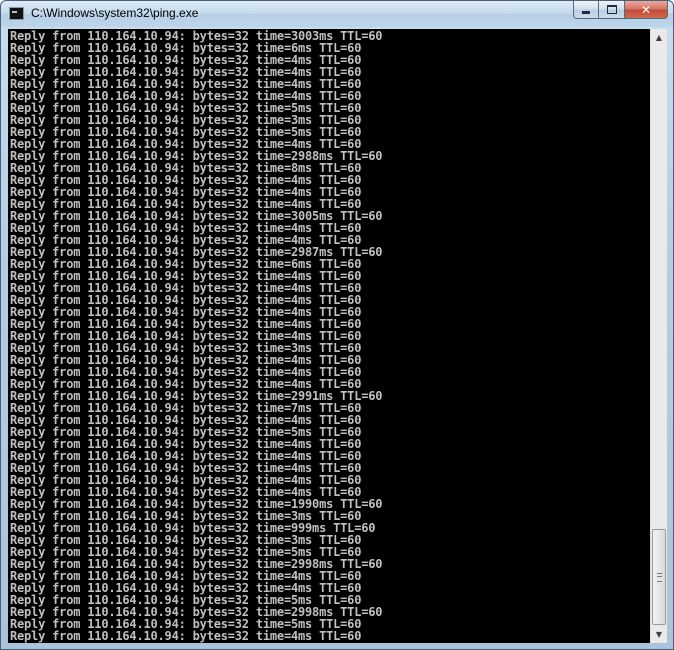 This screenshot has width=674, height=650. I want to click on scrollbar-thumb, so click(659, 577).